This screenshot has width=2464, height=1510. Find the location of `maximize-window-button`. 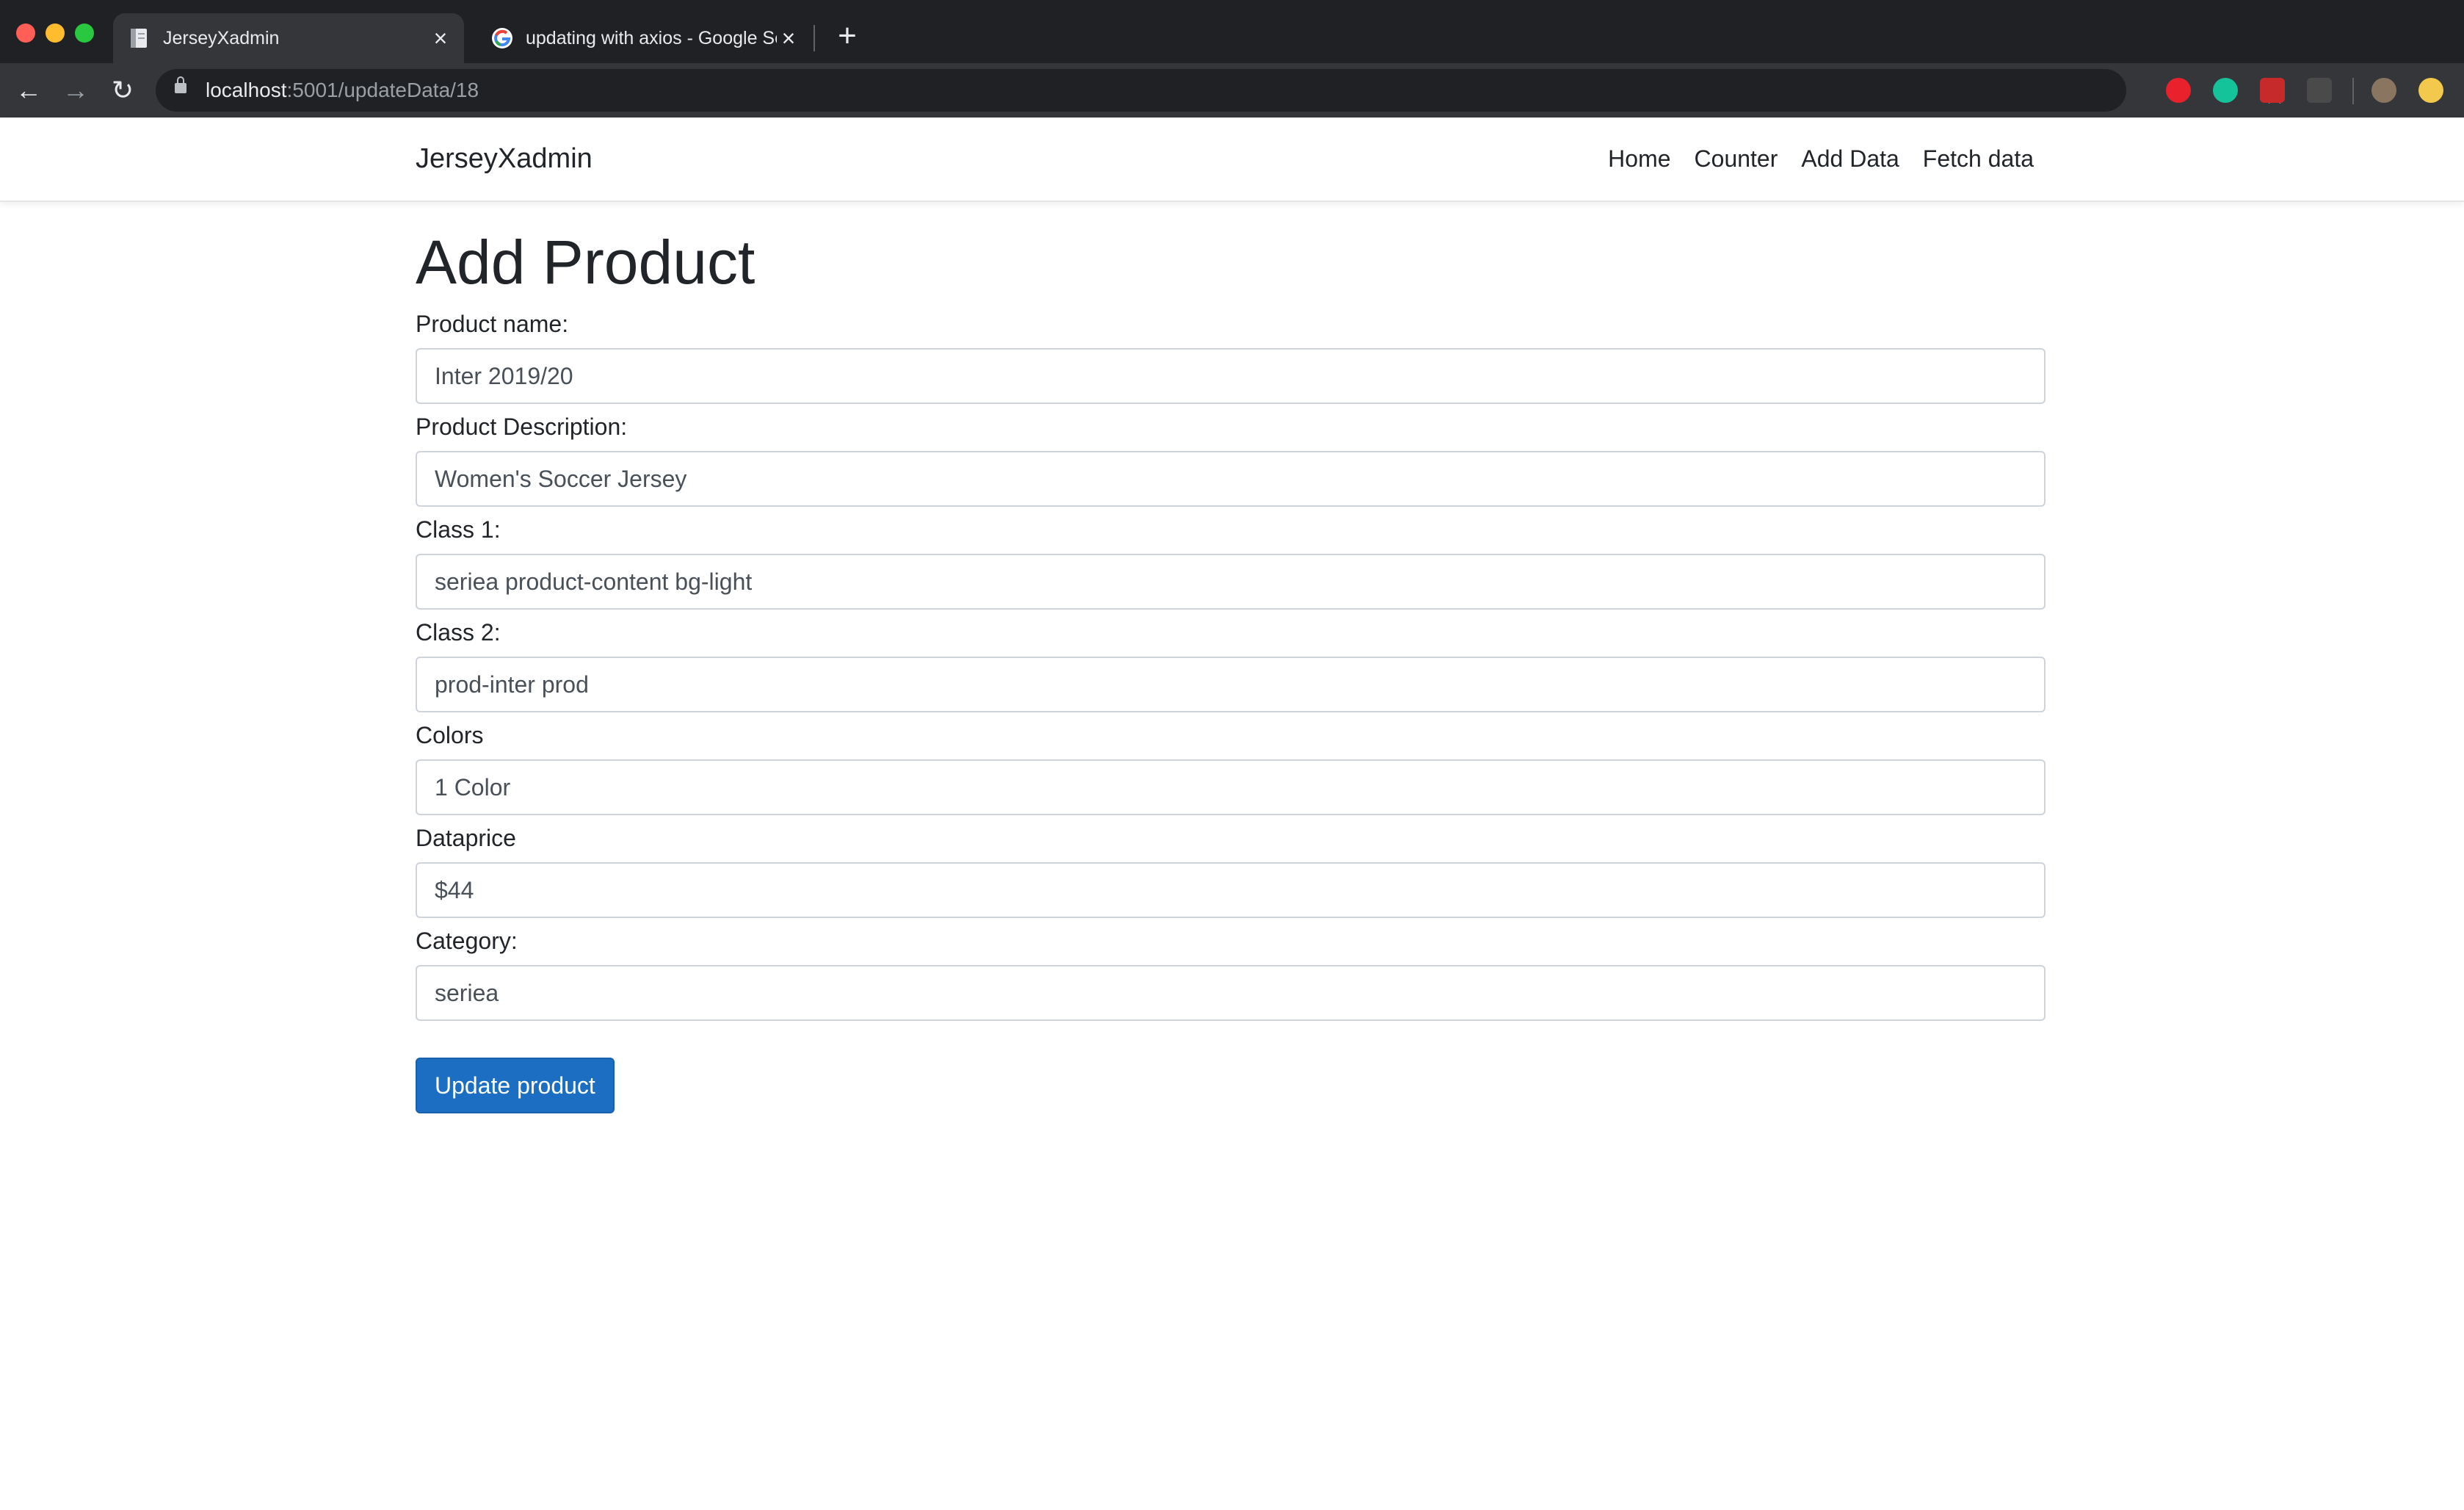

maximize-window-button is located at coordinates (84, 33).